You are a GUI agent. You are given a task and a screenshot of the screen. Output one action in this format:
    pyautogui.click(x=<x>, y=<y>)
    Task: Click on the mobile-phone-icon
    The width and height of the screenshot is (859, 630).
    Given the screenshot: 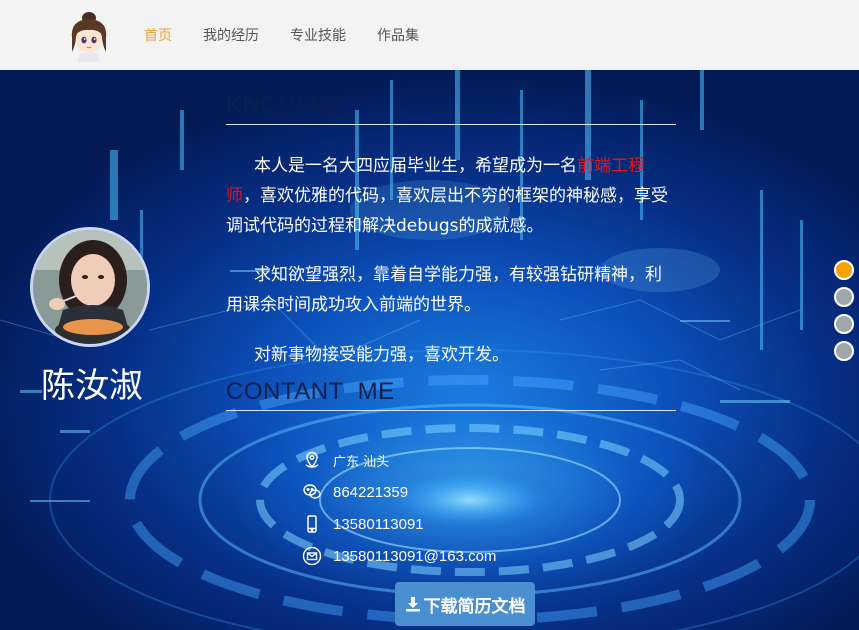 What is the action you would take?
    pyautogui.click(x=312, y=524)
    